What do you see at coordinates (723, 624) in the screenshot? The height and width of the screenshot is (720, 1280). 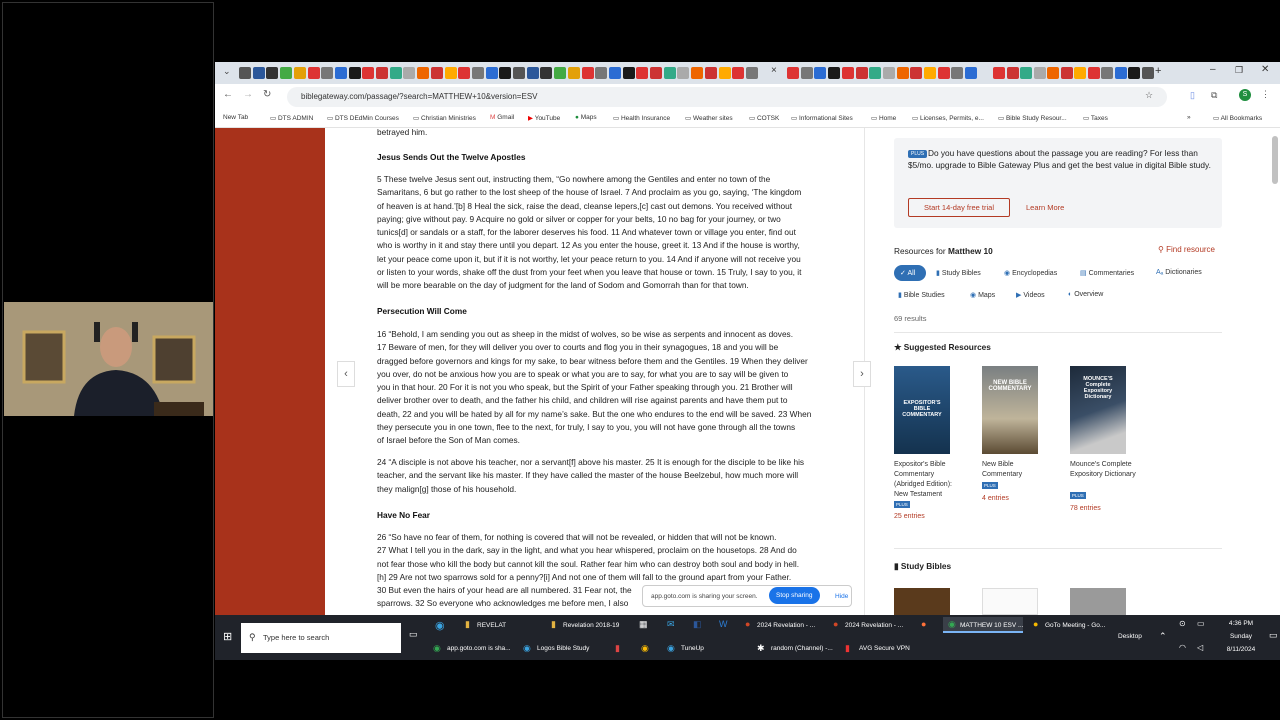 I see `word-icon: W` at bounding box center [723, 624].